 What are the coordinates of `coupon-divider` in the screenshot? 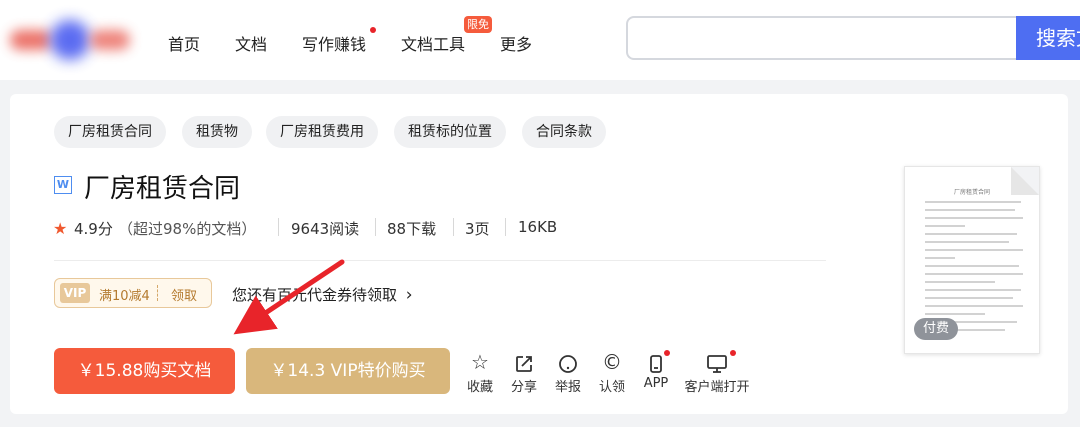 It's located at (157, 293).